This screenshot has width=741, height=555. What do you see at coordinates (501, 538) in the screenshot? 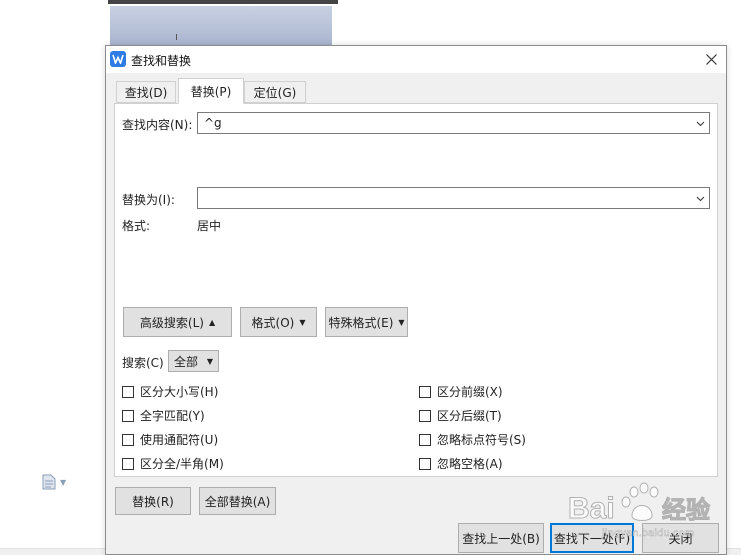
I see `find-previous-button: 查找上一处(B)` at bounding box center [501, 538].